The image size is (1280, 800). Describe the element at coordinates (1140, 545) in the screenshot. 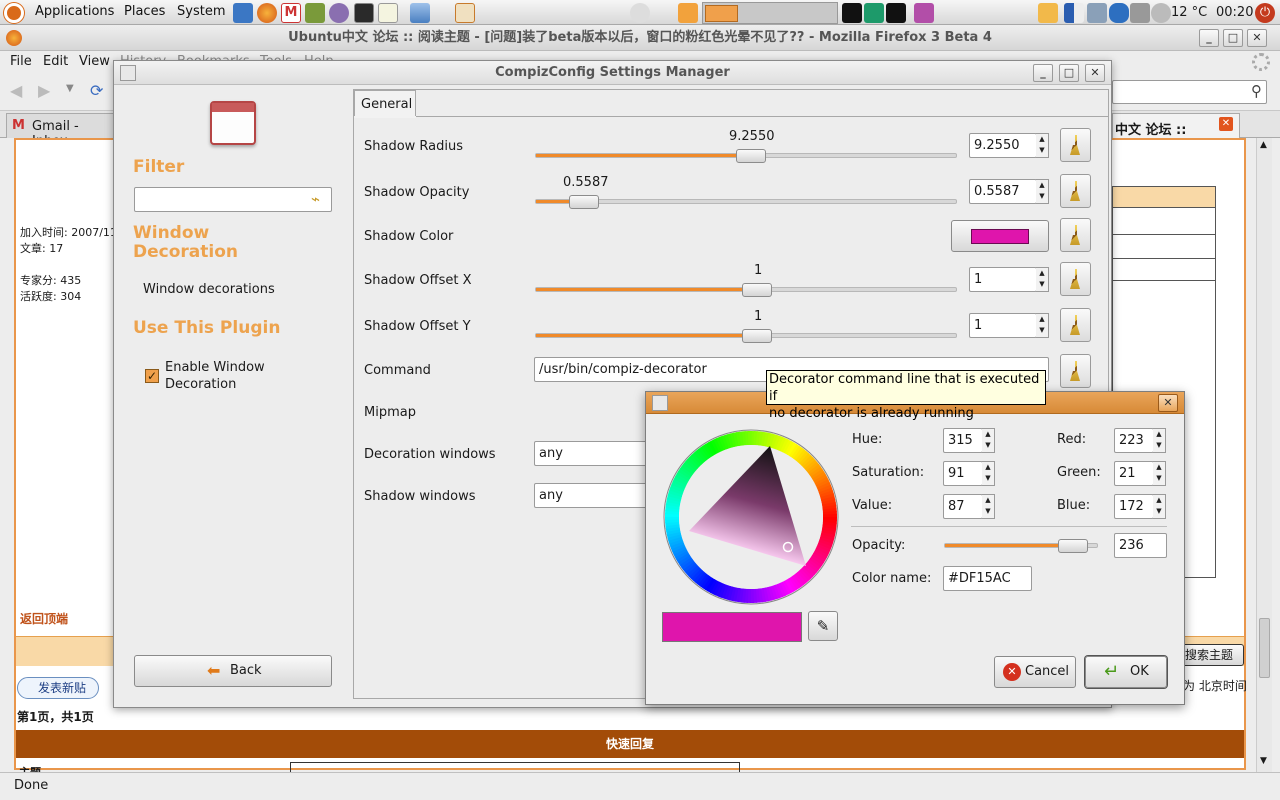

I see `opacity-input: 236` at that location.